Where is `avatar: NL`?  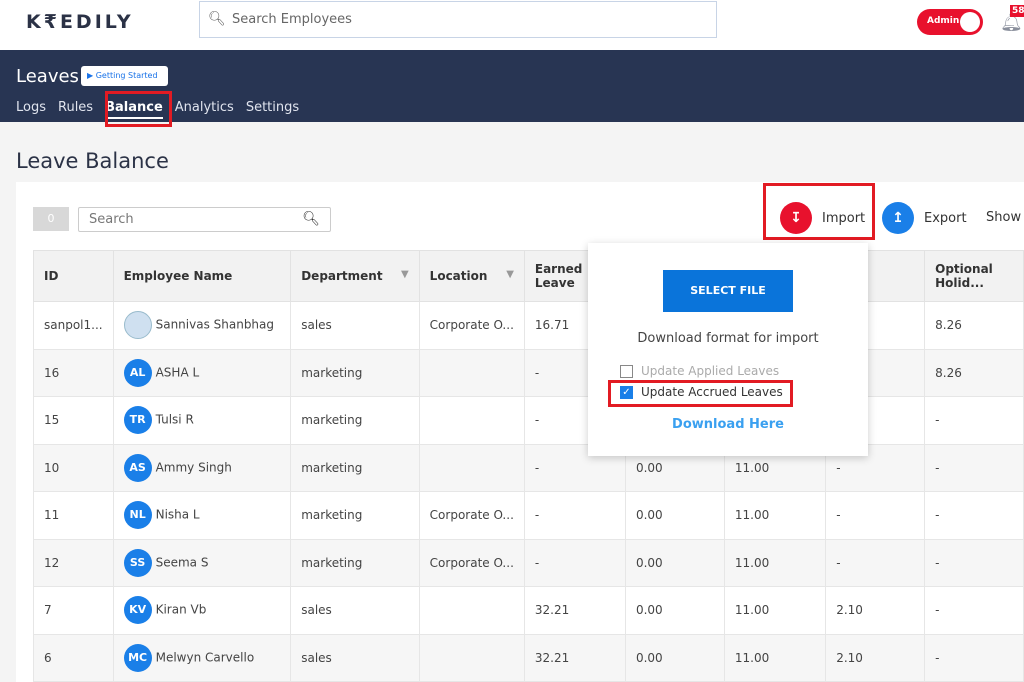
avatar: NL is located at coordinates (137, 515).